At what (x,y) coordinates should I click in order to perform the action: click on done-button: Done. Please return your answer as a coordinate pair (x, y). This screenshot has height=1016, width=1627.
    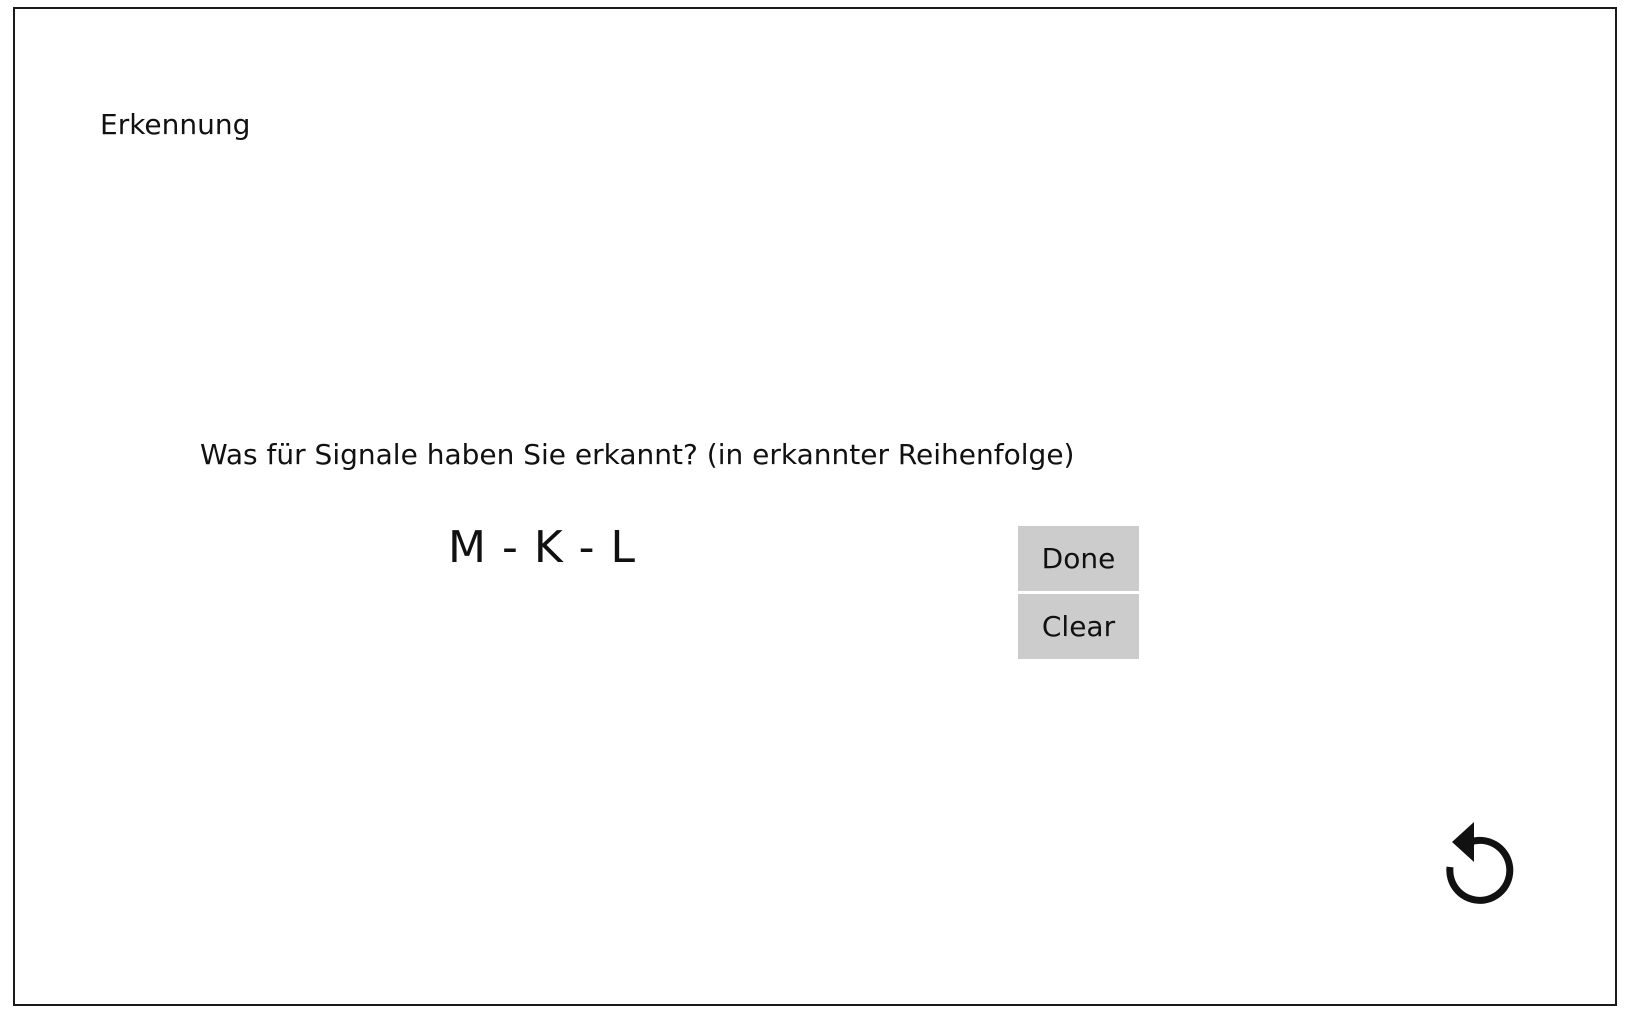
    Looking at the image, I should click on (1078, 558).